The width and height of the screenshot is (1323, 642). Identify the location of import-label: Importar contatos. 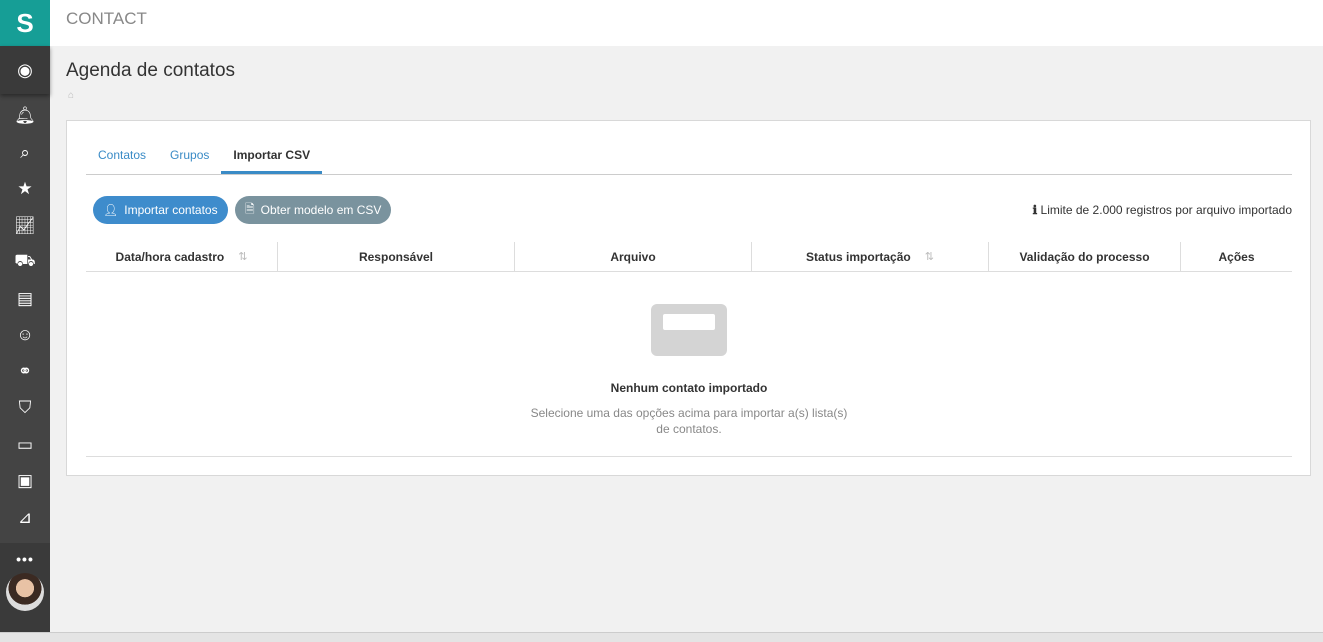
(171, 210).